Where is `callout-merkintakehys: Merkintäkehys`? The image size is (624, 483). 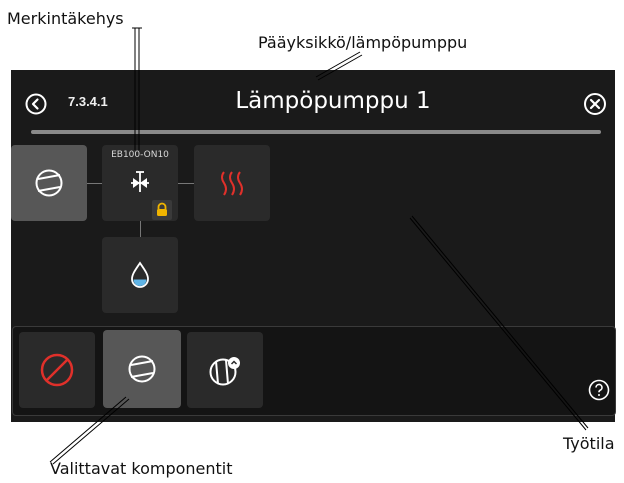 callout-merkintakehys: Merkintäkehys is located at coordinates (65, 18).